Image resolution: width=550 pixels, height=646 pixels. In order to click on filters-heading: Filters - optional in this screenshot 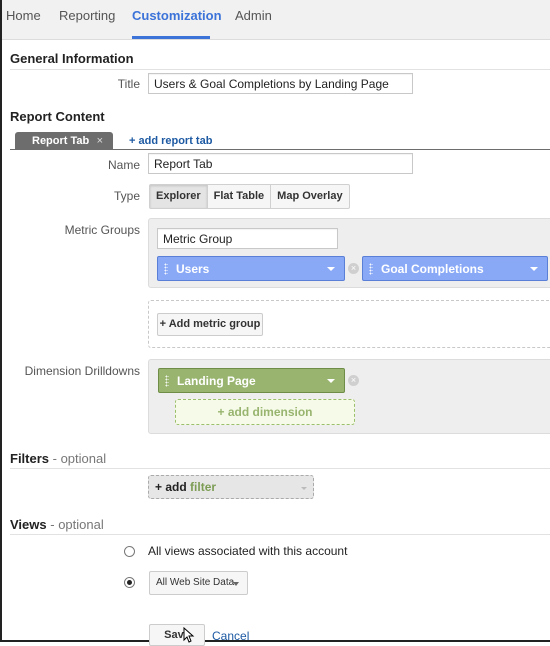, I will do `click(58, 458)`.